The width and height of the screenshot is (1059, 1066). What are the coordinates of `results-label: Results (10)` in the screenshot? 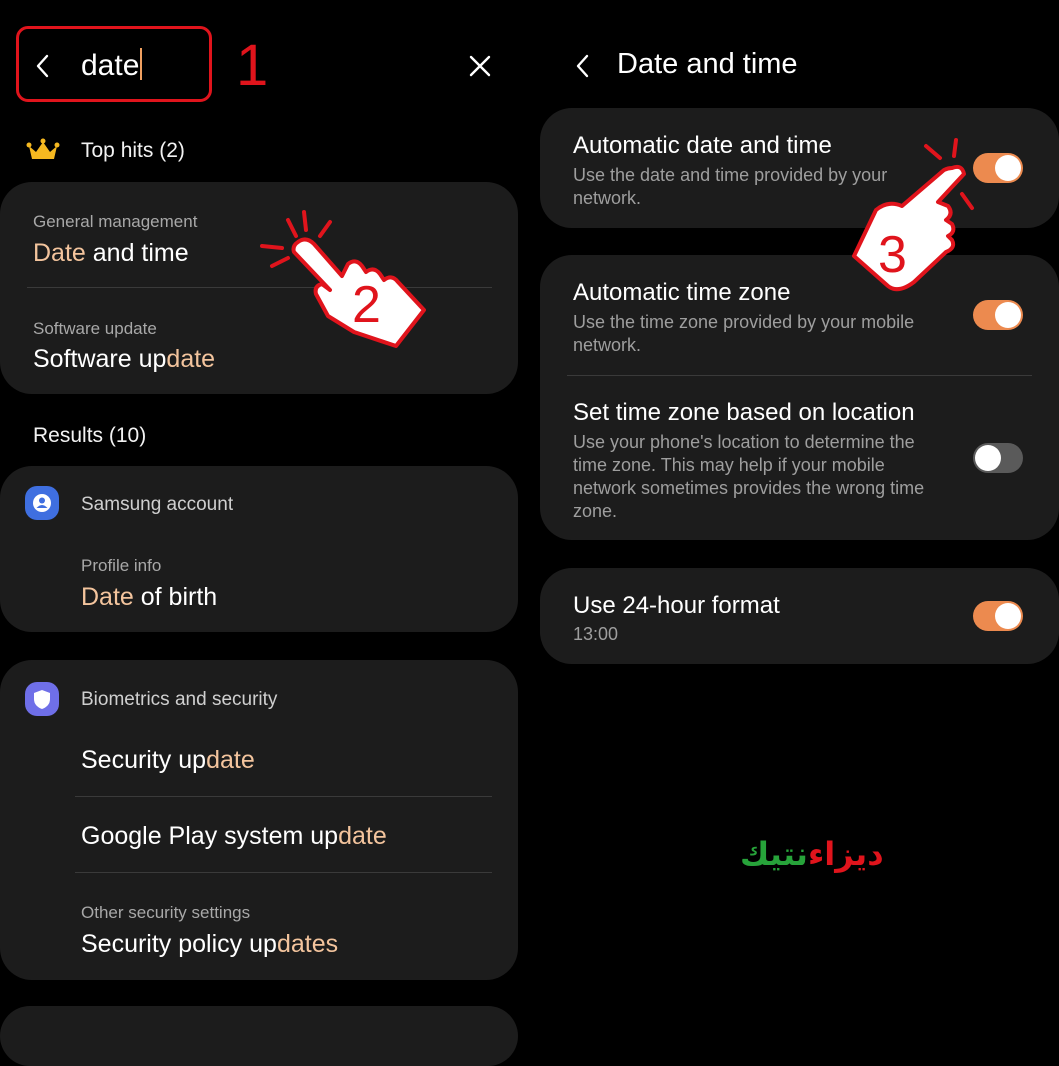 It's located at (90, 435).